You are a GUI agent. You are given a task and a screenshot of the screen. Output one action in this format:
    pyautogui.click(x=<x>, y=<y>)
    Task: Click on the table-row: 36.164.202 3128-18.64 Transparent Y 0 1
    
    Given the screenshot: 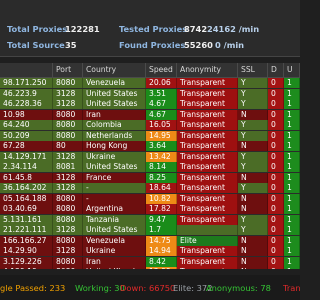 What is the action you would take?
    pyautogui.click(x=150, y=188)
    